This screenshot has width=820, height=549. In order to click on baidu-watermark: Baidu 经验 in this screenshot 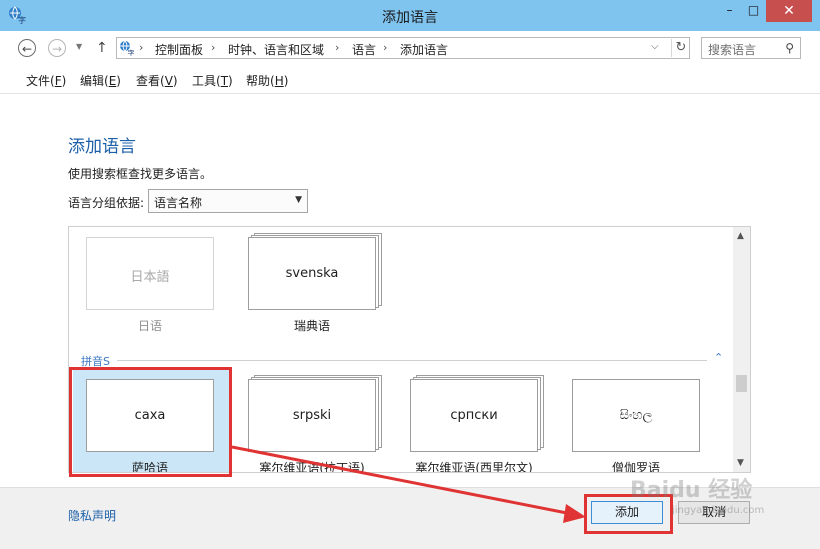, I will do `click(691, 490)`.